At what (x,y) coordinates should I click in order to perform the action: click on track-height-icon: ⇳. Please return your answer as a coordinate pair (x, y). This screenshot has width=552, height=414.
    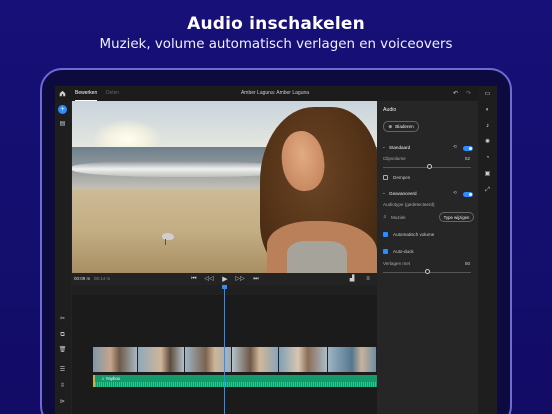
    Looking at the image, I should click on (62, 385).